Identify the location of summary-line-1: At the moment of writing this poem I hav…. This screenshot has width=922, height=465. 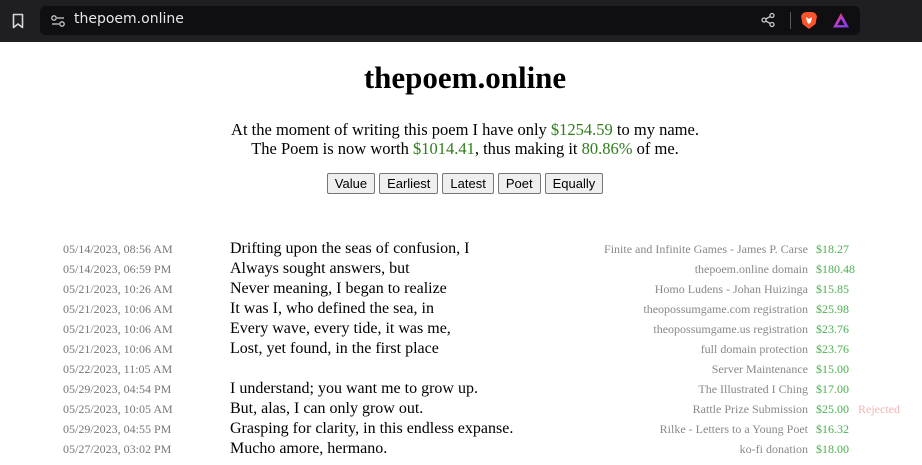
(461, 129).